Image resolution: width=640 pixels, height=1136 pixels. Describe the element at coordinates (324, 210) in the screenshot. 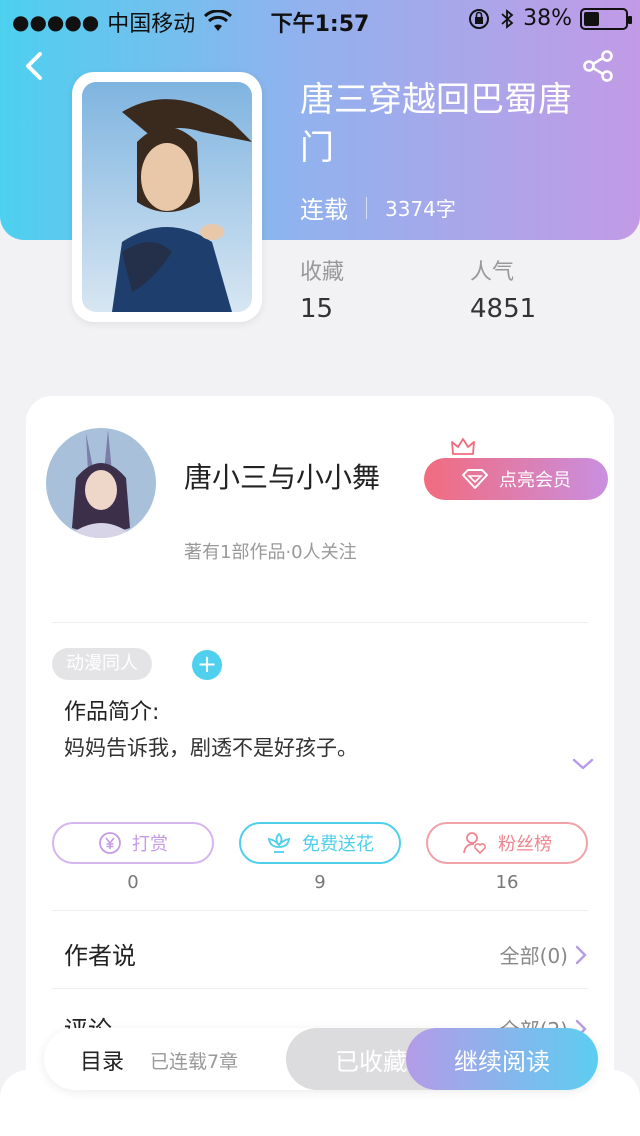

I see `serialization-status: 连载` at that location.